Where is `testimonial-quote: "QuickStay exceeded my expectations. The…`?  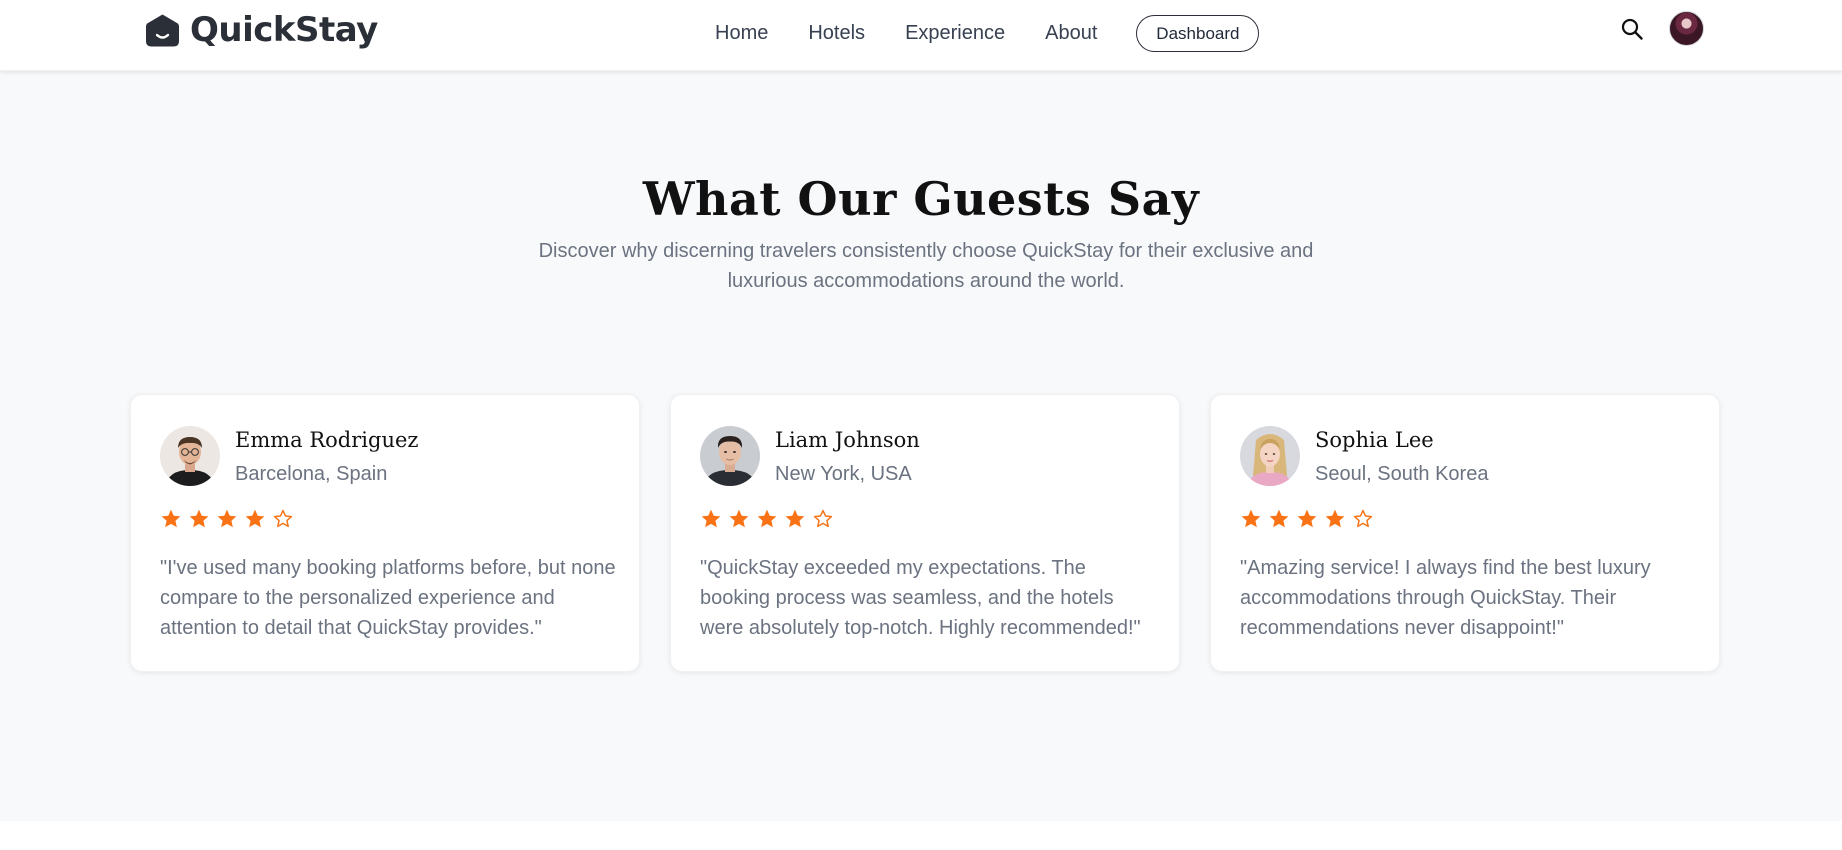 testimonial-quote: "QuickStay exceeded my expectations. The… is located at coordinates (920, 598).